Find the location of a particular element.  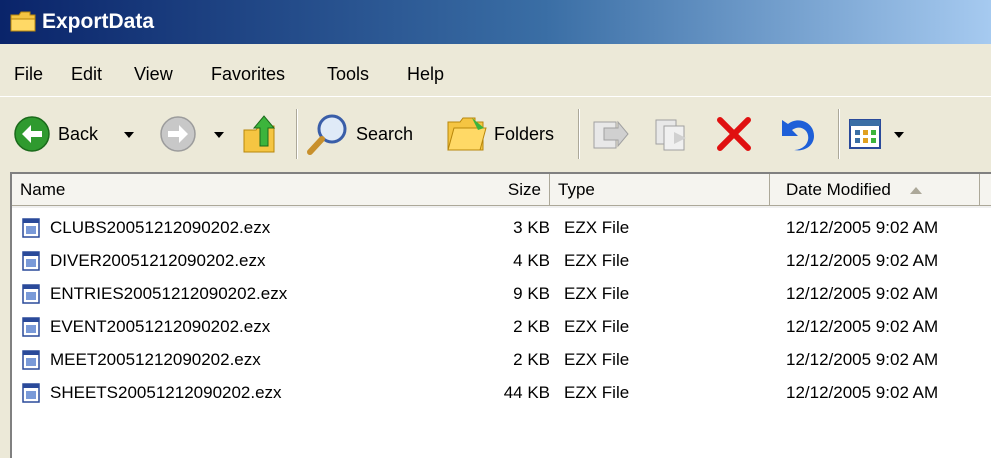

column-type: Type is located at coordinates (660, 190).